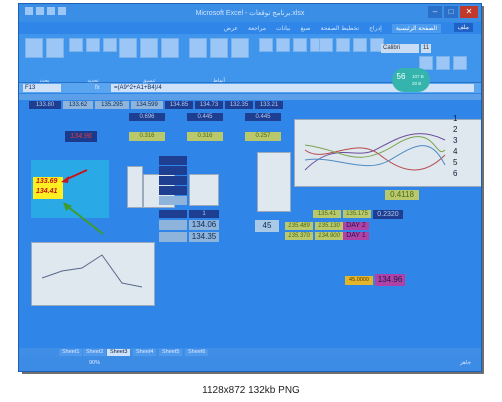  I want to click on cell: 135.295, so click(112, 105).